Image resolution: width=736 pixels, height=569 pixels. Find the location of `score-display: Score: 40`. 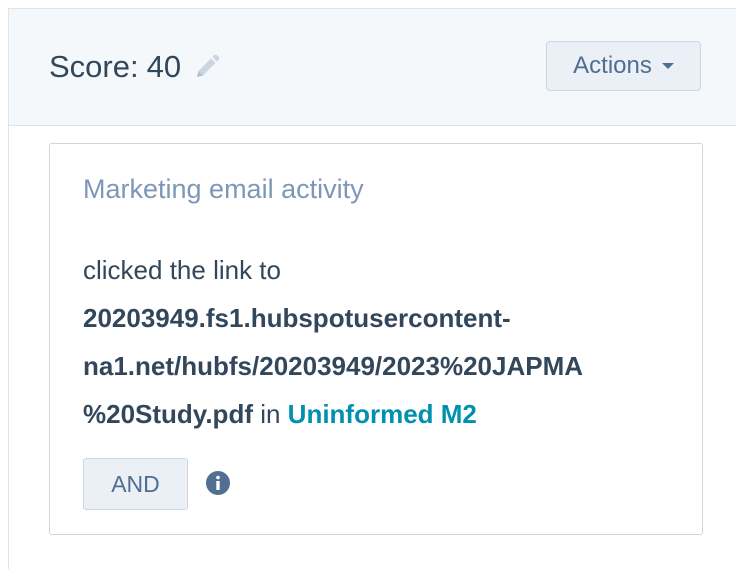

score-display: Score: 40 is located at coordinates (135, 67).